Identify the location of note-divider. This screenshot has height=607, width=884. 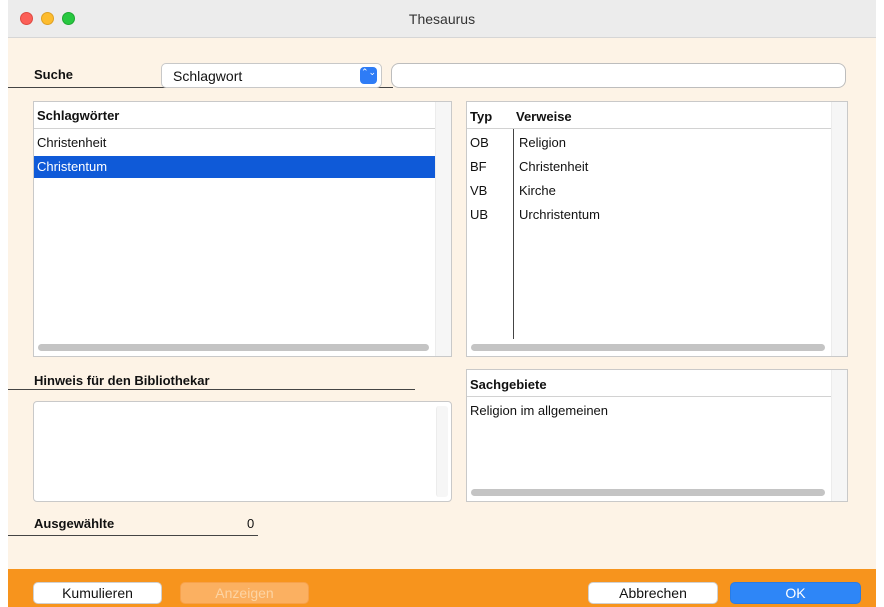
(211, 389).